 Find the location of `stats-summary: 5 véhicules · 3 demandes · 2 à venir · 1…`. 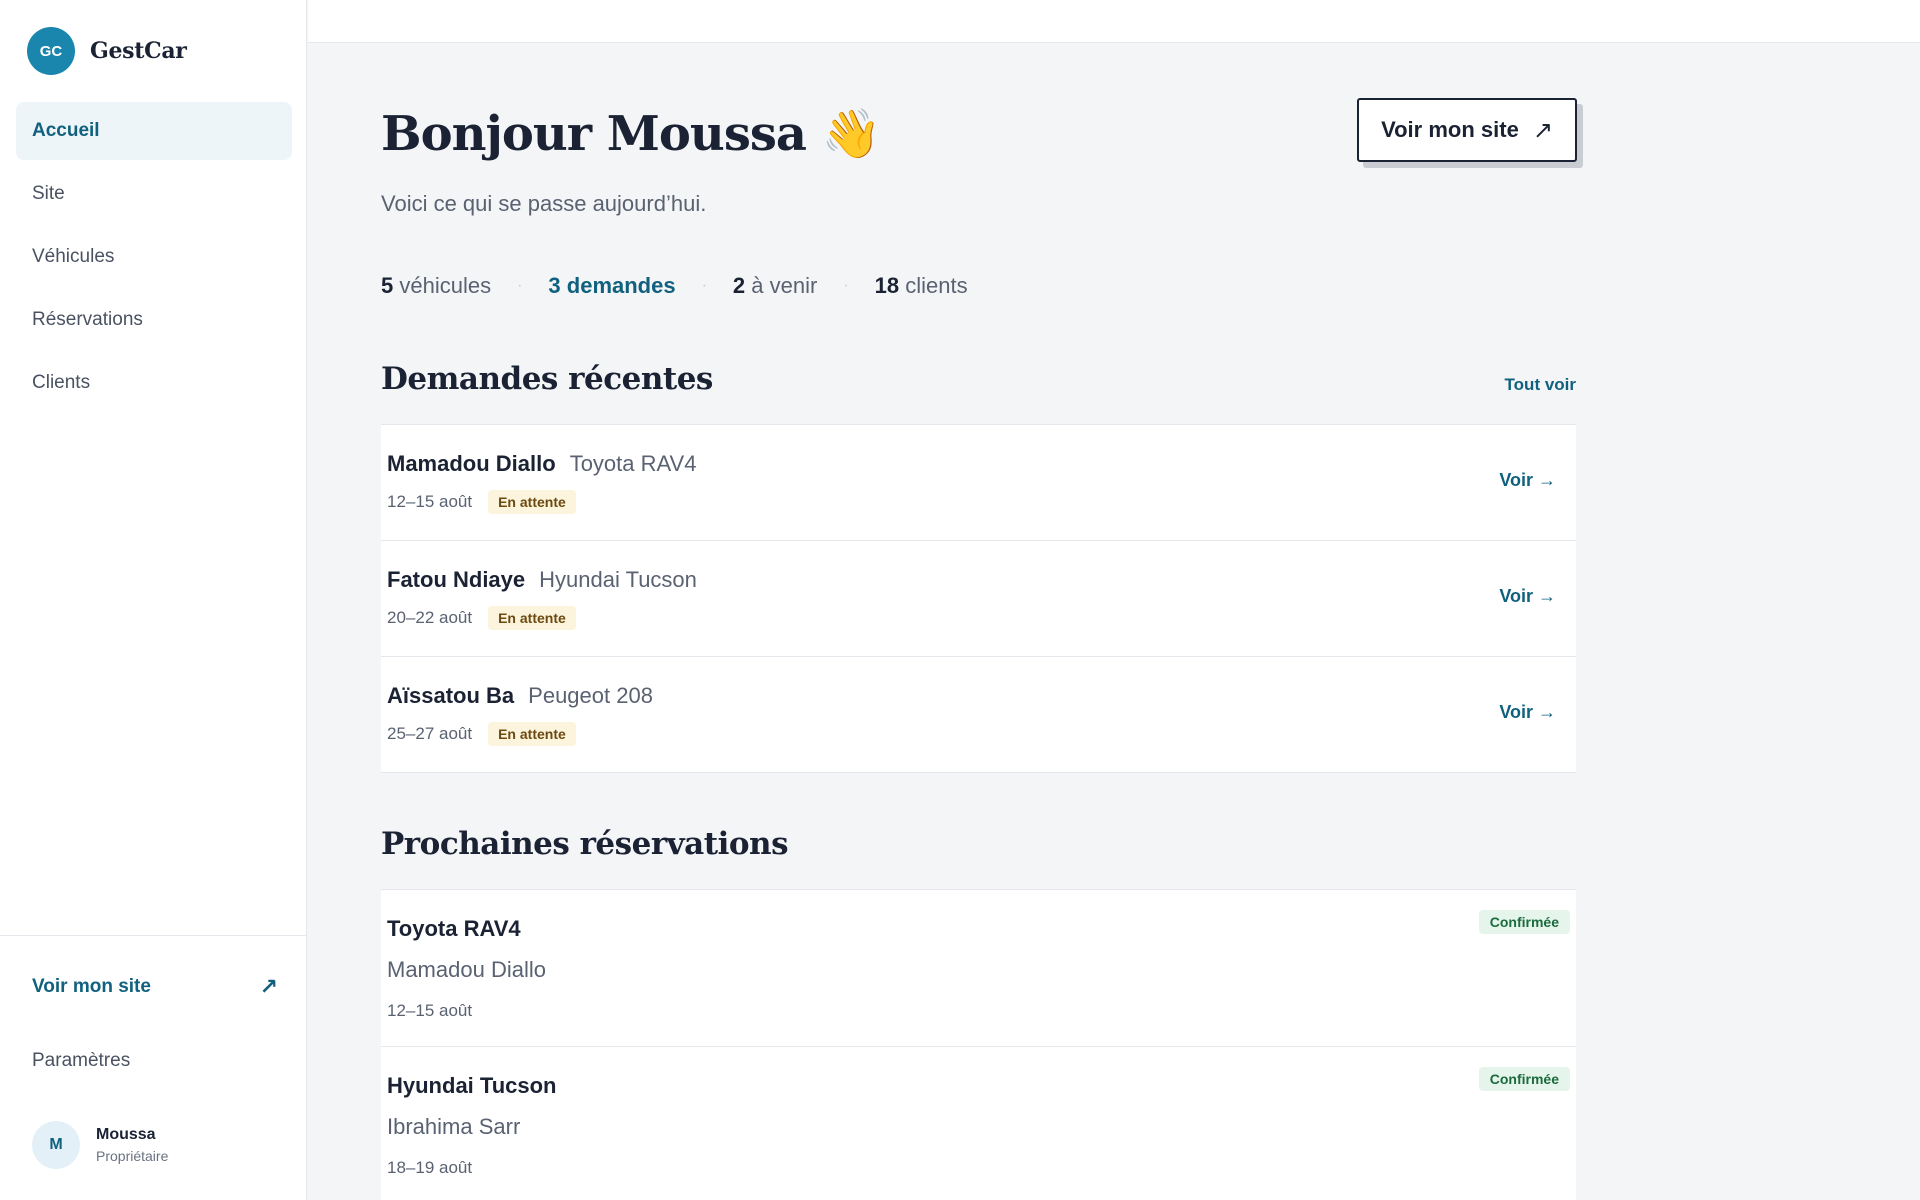

stats-summary: 5 véhicules · 3 demandes · 2 à venir · 1… is located at coordinates (674, 286).